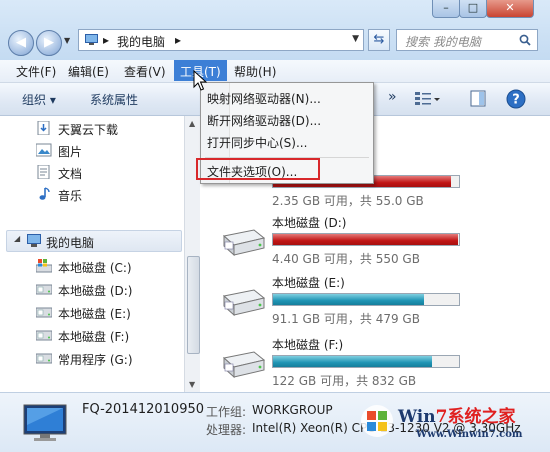 The height and width of the screenshot is (452, 550). What do you see at coordinates (43, 172) in the screenshot?
I see `documents-icon` at bounding box center [43, 172].